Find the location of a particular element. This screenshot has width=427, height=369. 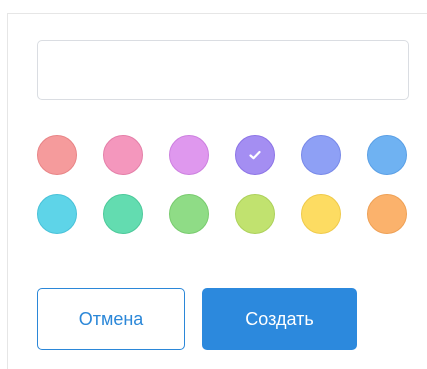

cancel-button: Отмена is located at coordinates (111, 319).